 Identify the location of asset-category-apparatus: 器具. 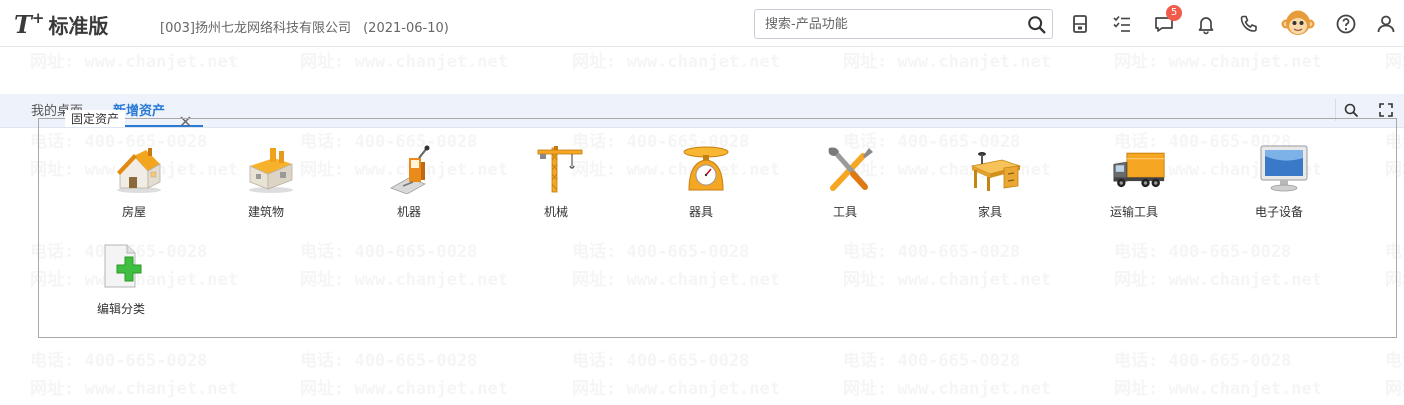
(701, 187).